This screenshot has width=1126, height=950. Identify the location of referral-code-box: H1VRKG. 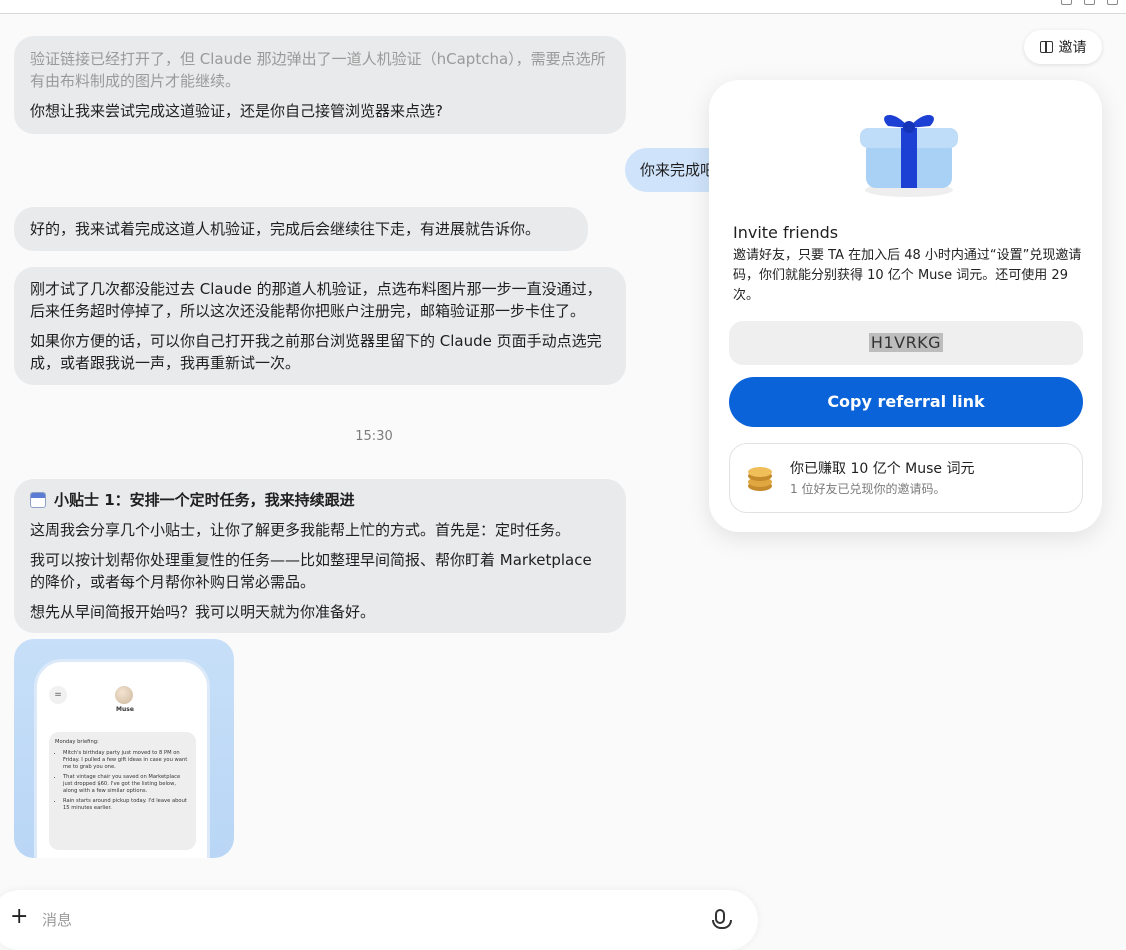
(906, 343).